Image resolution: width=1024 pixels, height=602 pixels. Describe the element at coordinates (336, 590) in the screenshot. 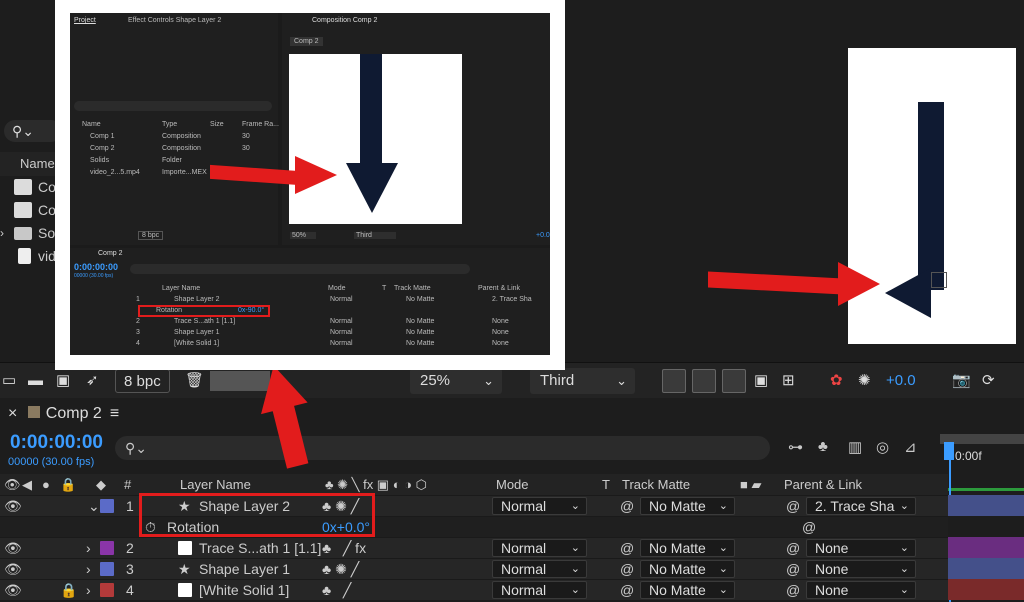

I see `shy-icon: ♣ ╱` at that location.